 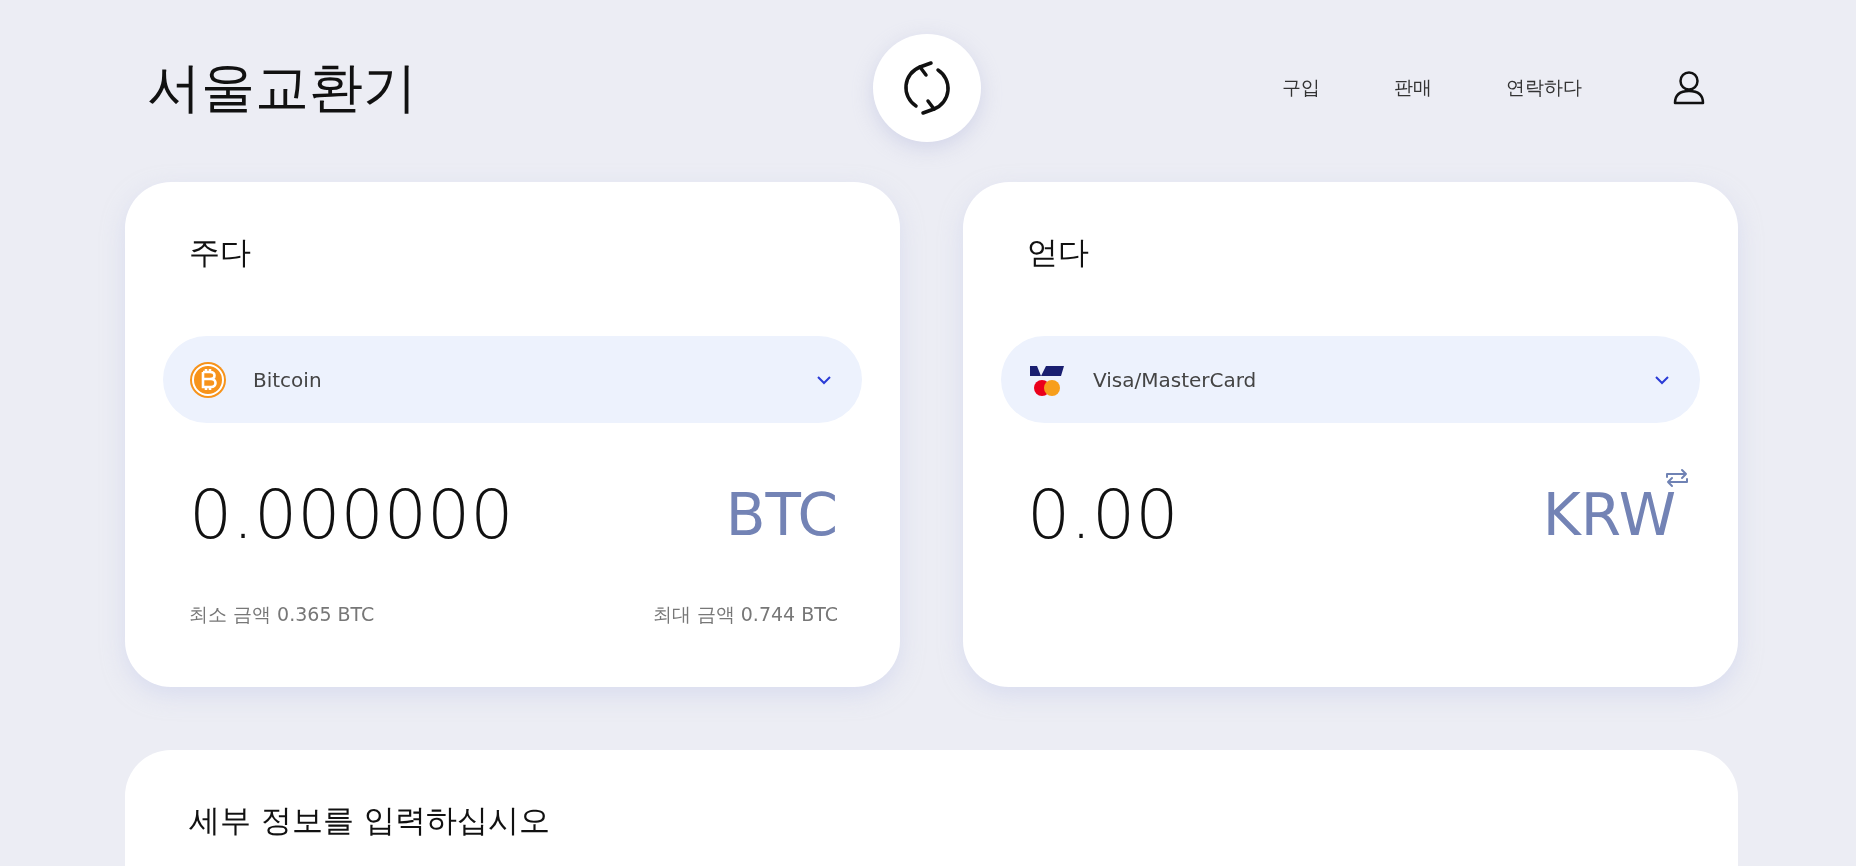 I want to click on user-icon, so click(x=1689, y=88).